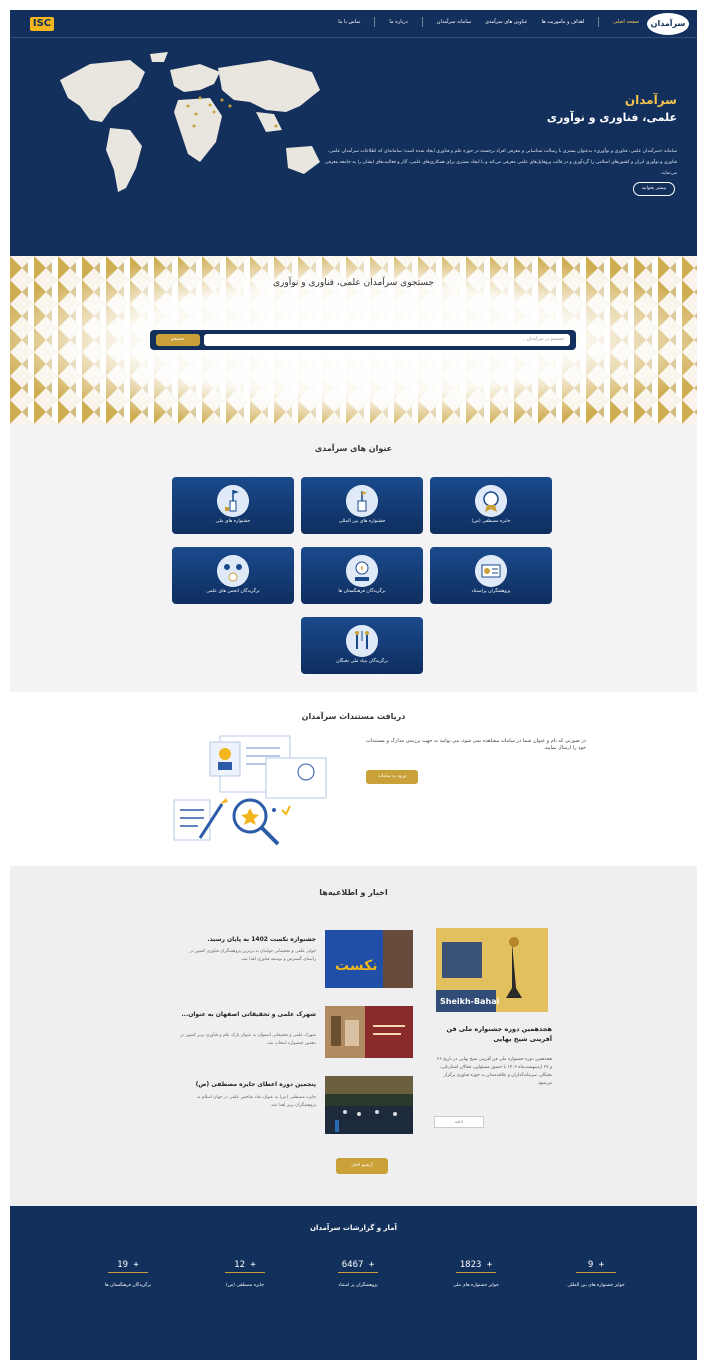  What do you see at coordinates (362, 521) in the screenshot?
I see `card-label: جشنواره های بین المللی` at bounding box center [362, 521].